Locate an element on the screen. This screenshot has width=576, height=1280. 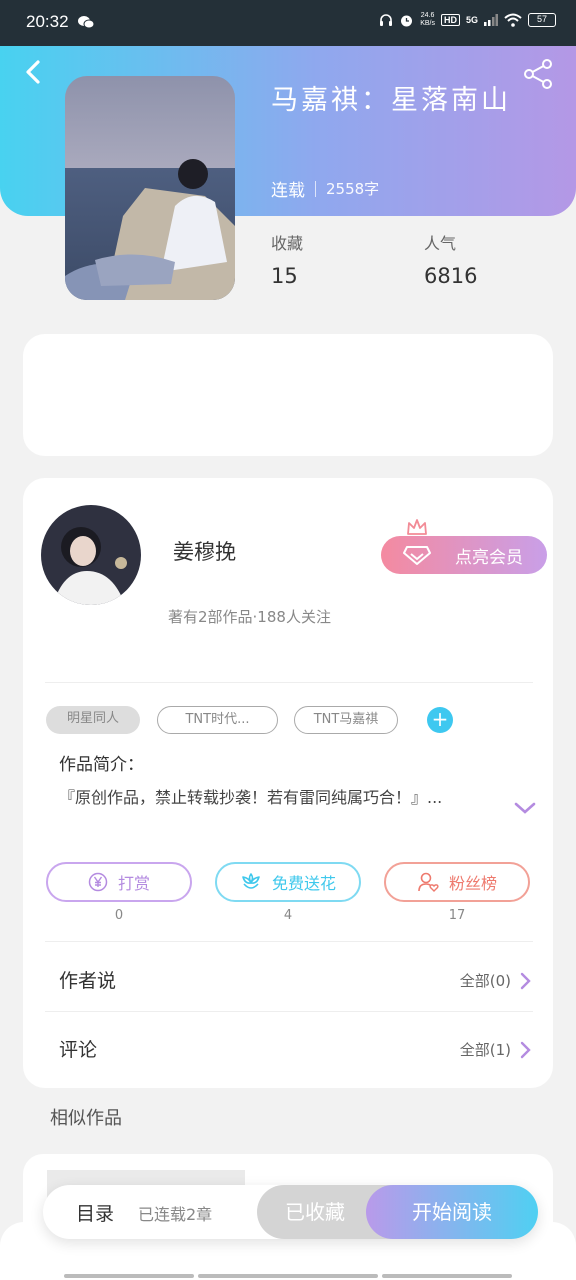
chevron-down-icon is located at coordinates (525, 808).